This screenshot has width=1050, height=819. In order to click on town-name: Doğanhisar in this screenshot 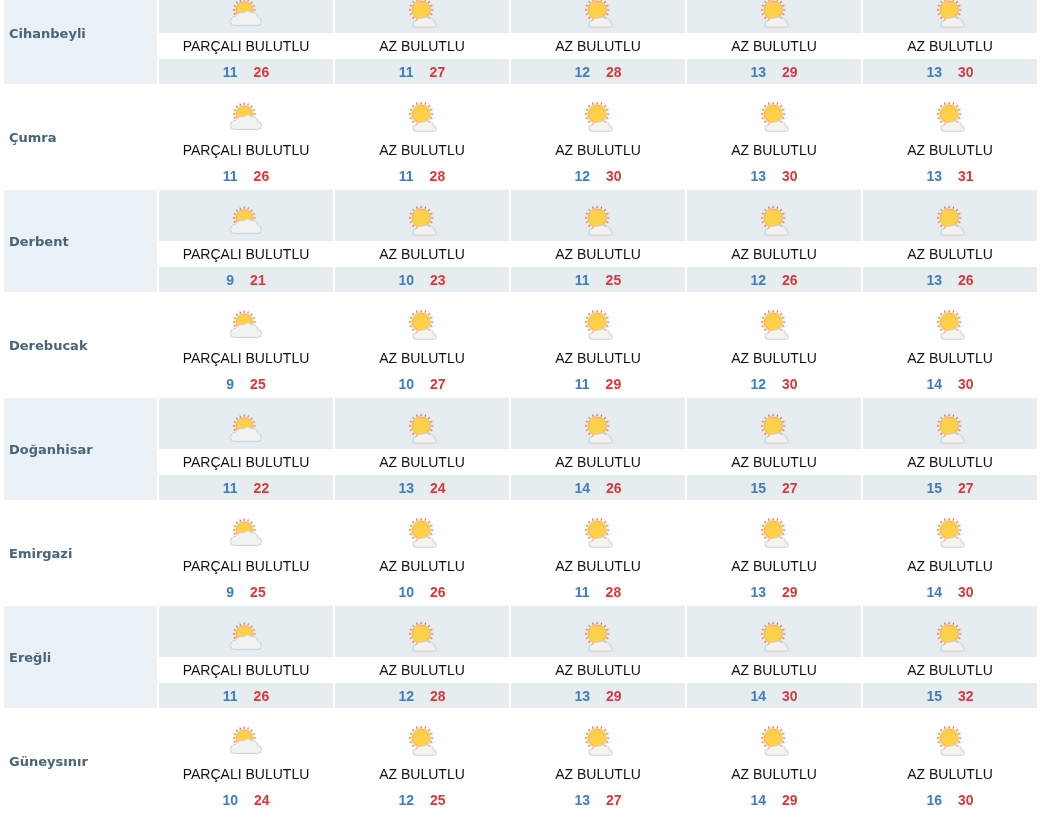, I will do `click(80, 449)`.